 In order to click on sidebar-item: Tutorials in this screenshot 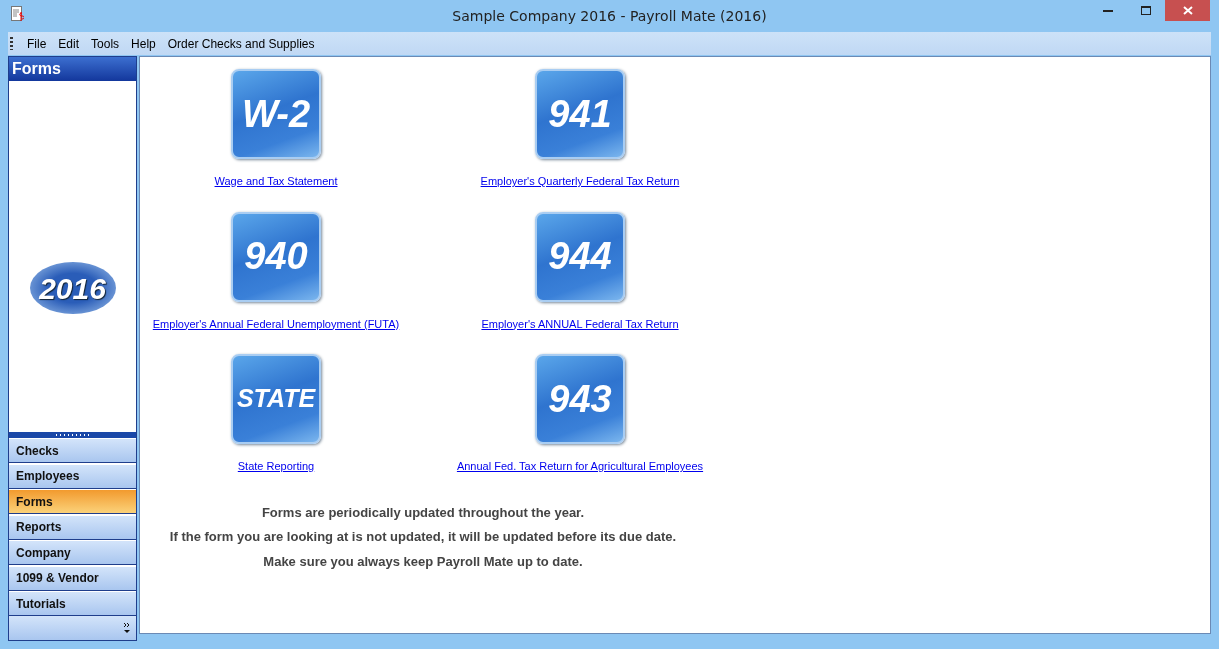, I will do `click(72, 604)`.